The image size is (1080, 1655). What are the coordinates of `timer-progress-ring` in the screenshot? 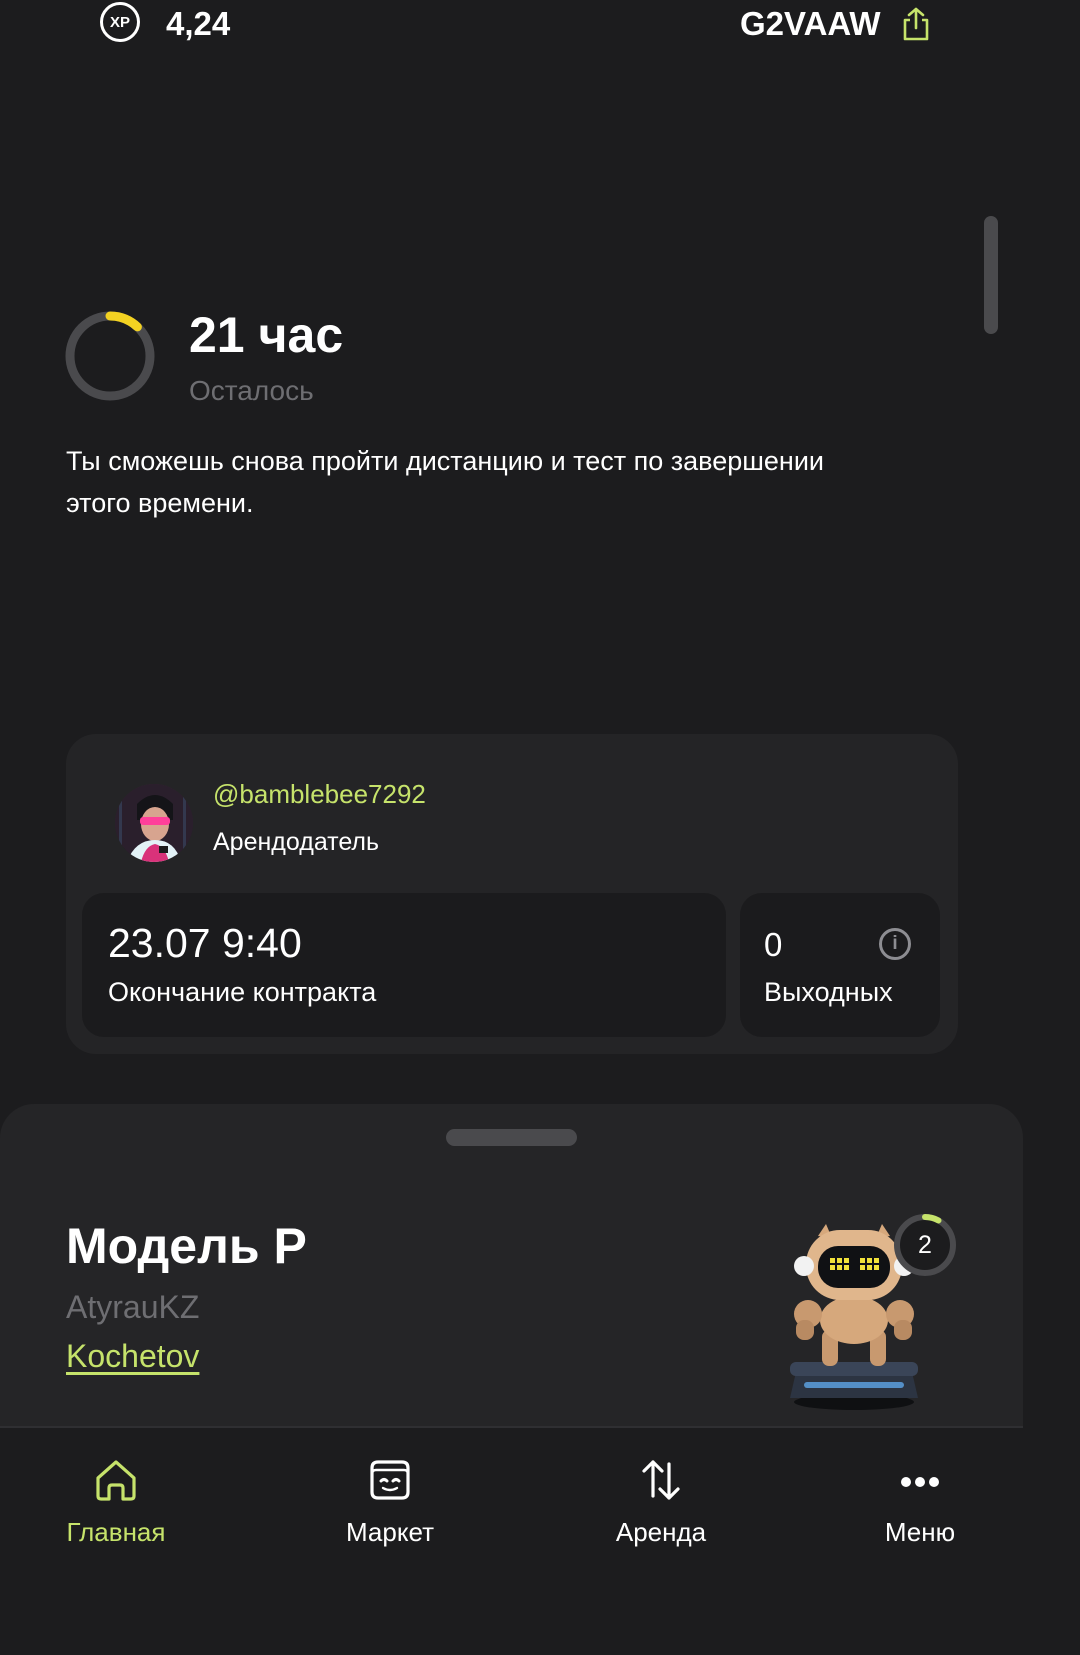 It's located at (110, 356).